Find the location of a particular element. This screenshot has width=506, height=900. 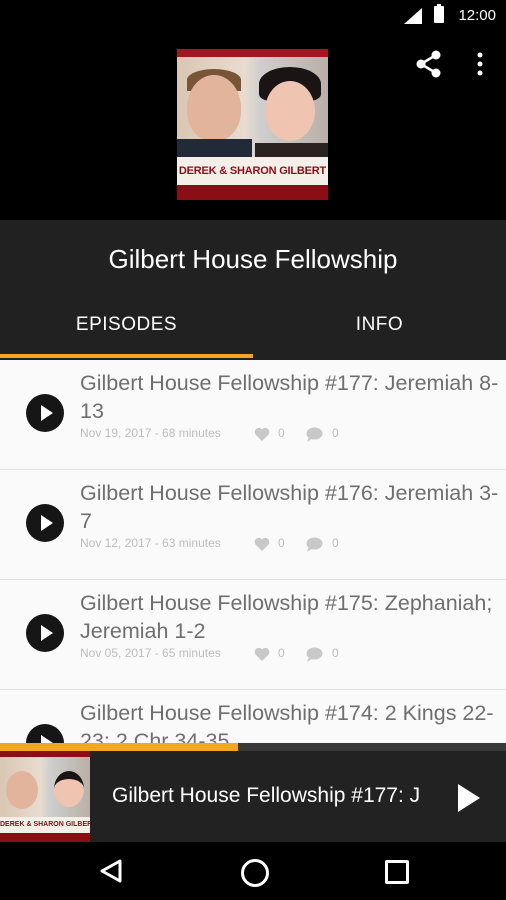

mini-player-cover-art: DEREK & SHARON GILBERT is located at coordinates (45, 796).